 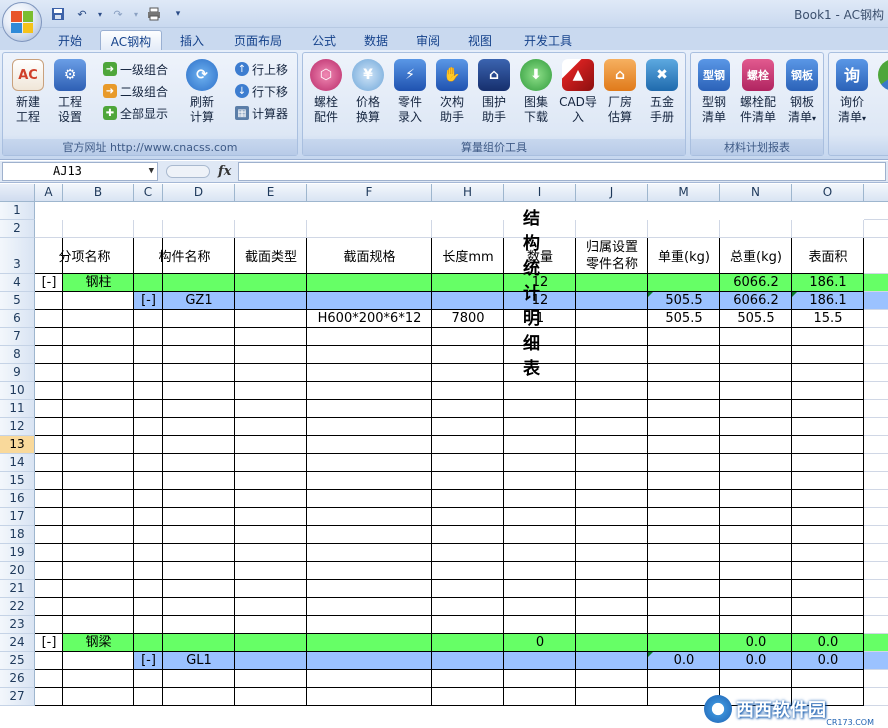 What do you see at coordinates (562, 171) in the screenshot?
I see `formula-input` at bounding box center [562, 171].